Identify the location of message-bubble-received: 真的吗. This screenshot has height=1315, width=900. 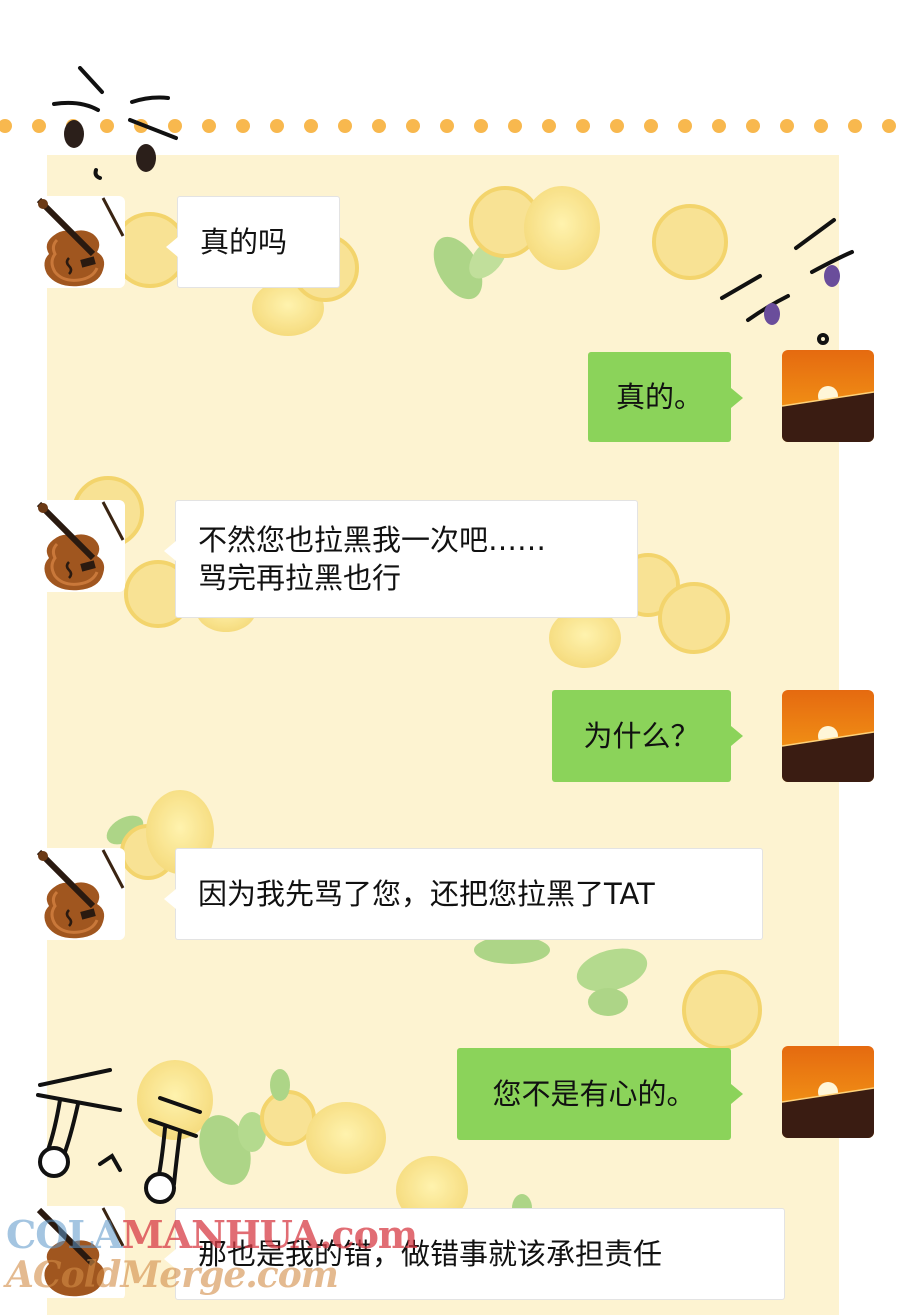
(253, 242).